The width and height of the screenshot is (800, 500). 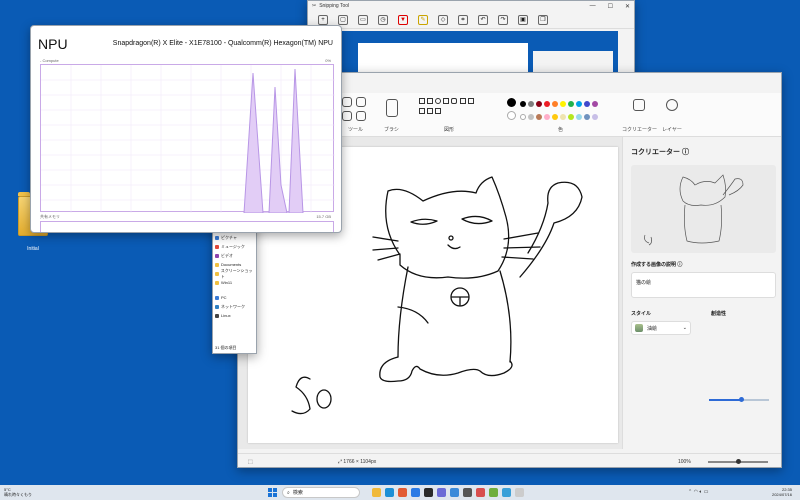 What do you see at coordinates (424, 221) in the screenshot?
I see `cat-left-eye` at bounding box center [424, 221].